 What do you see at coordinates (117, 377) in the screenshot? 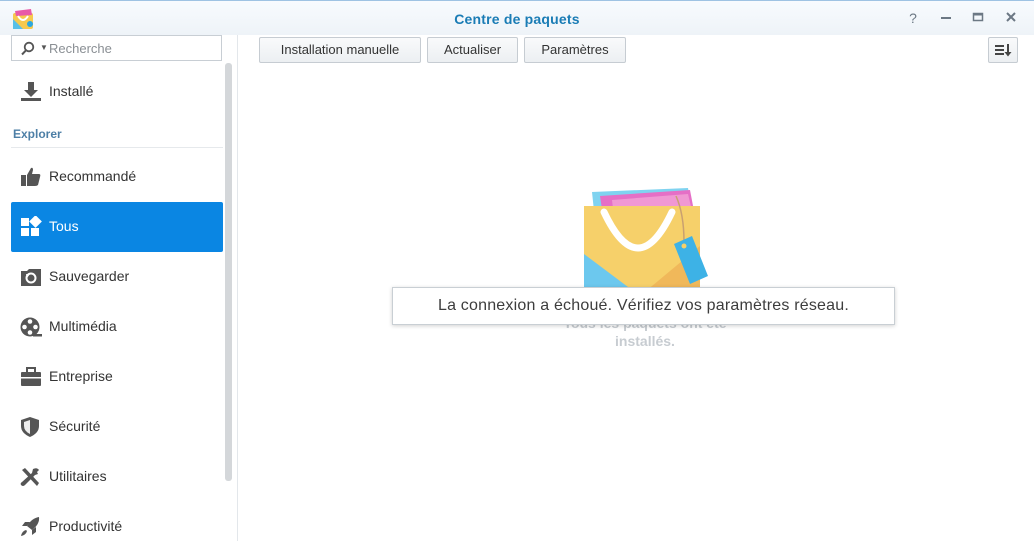
I see `sidebar-item-business: Entreprise` at bounding box center [117, 377].